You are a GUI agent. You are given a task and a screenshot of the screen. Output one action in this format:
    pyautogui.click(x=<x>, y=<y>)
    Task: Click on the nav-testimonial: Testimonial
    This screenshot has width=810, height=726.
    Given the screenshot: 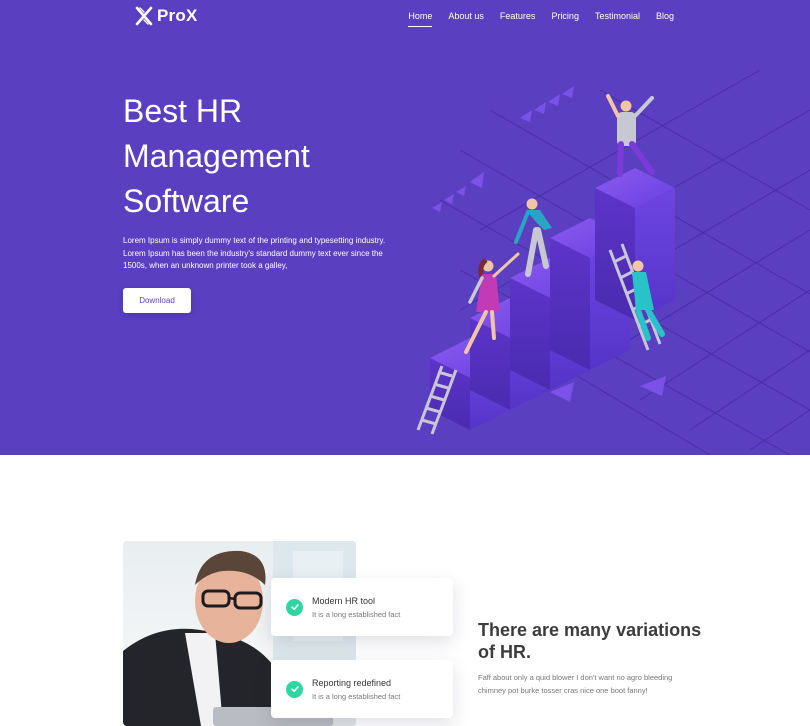 What is the action you would take?
    pyautogui.click(x=617, y=19)
    